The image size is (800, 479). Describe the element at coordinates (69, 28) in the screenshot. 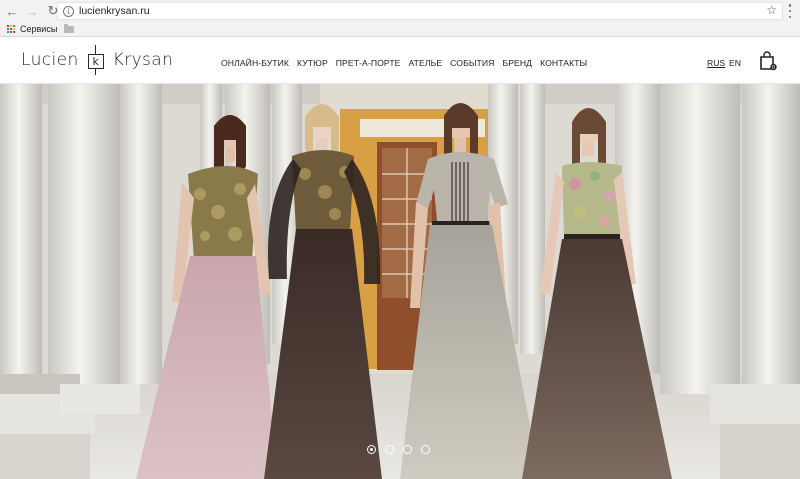

I see `bookmark-folder-icon` at that location.